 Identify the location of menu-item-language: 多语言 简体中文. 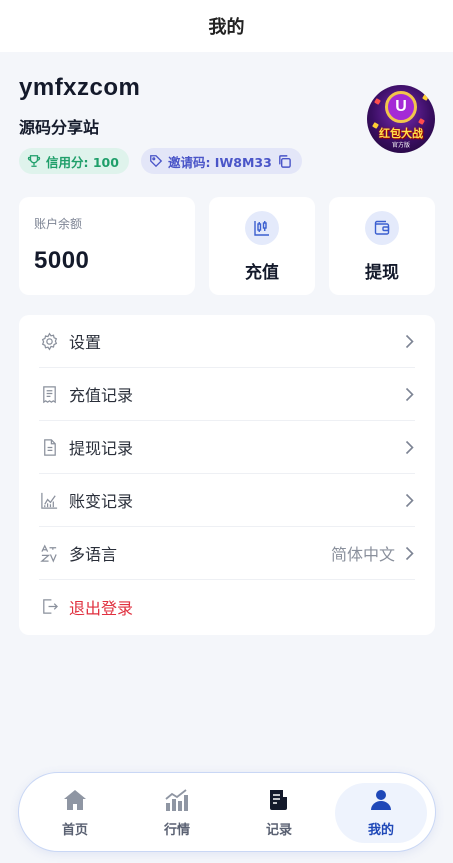
(227, 553).